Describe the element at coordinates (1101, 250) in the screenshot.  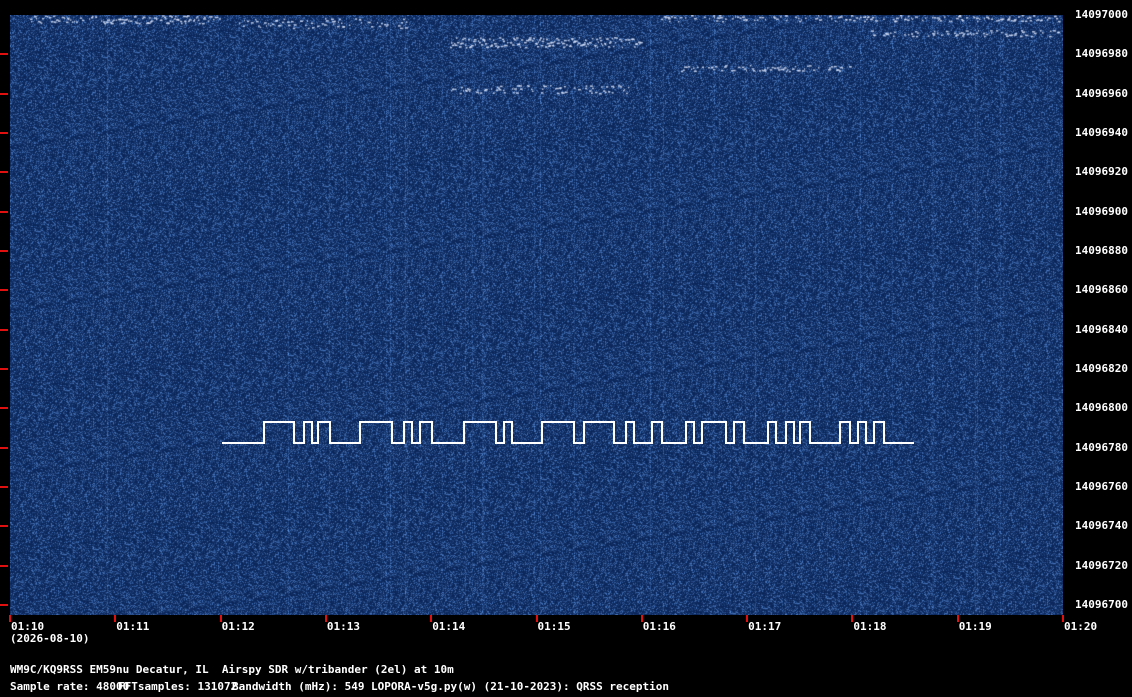
I see `frequency-tick-label: 14096880` at that location.